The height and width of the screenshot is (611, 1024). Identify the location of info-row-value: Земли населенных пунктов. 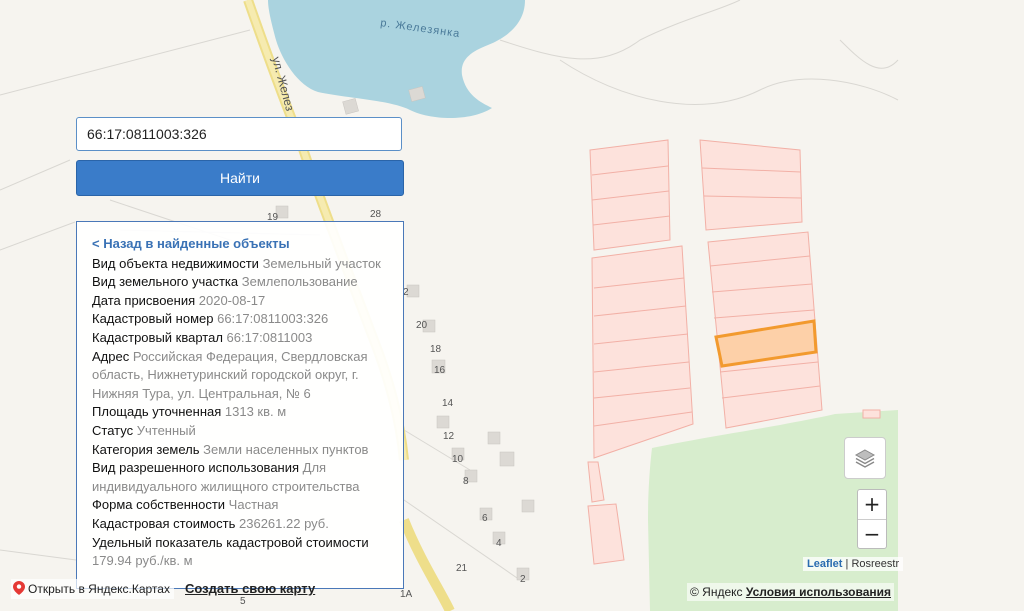
(286, 449).